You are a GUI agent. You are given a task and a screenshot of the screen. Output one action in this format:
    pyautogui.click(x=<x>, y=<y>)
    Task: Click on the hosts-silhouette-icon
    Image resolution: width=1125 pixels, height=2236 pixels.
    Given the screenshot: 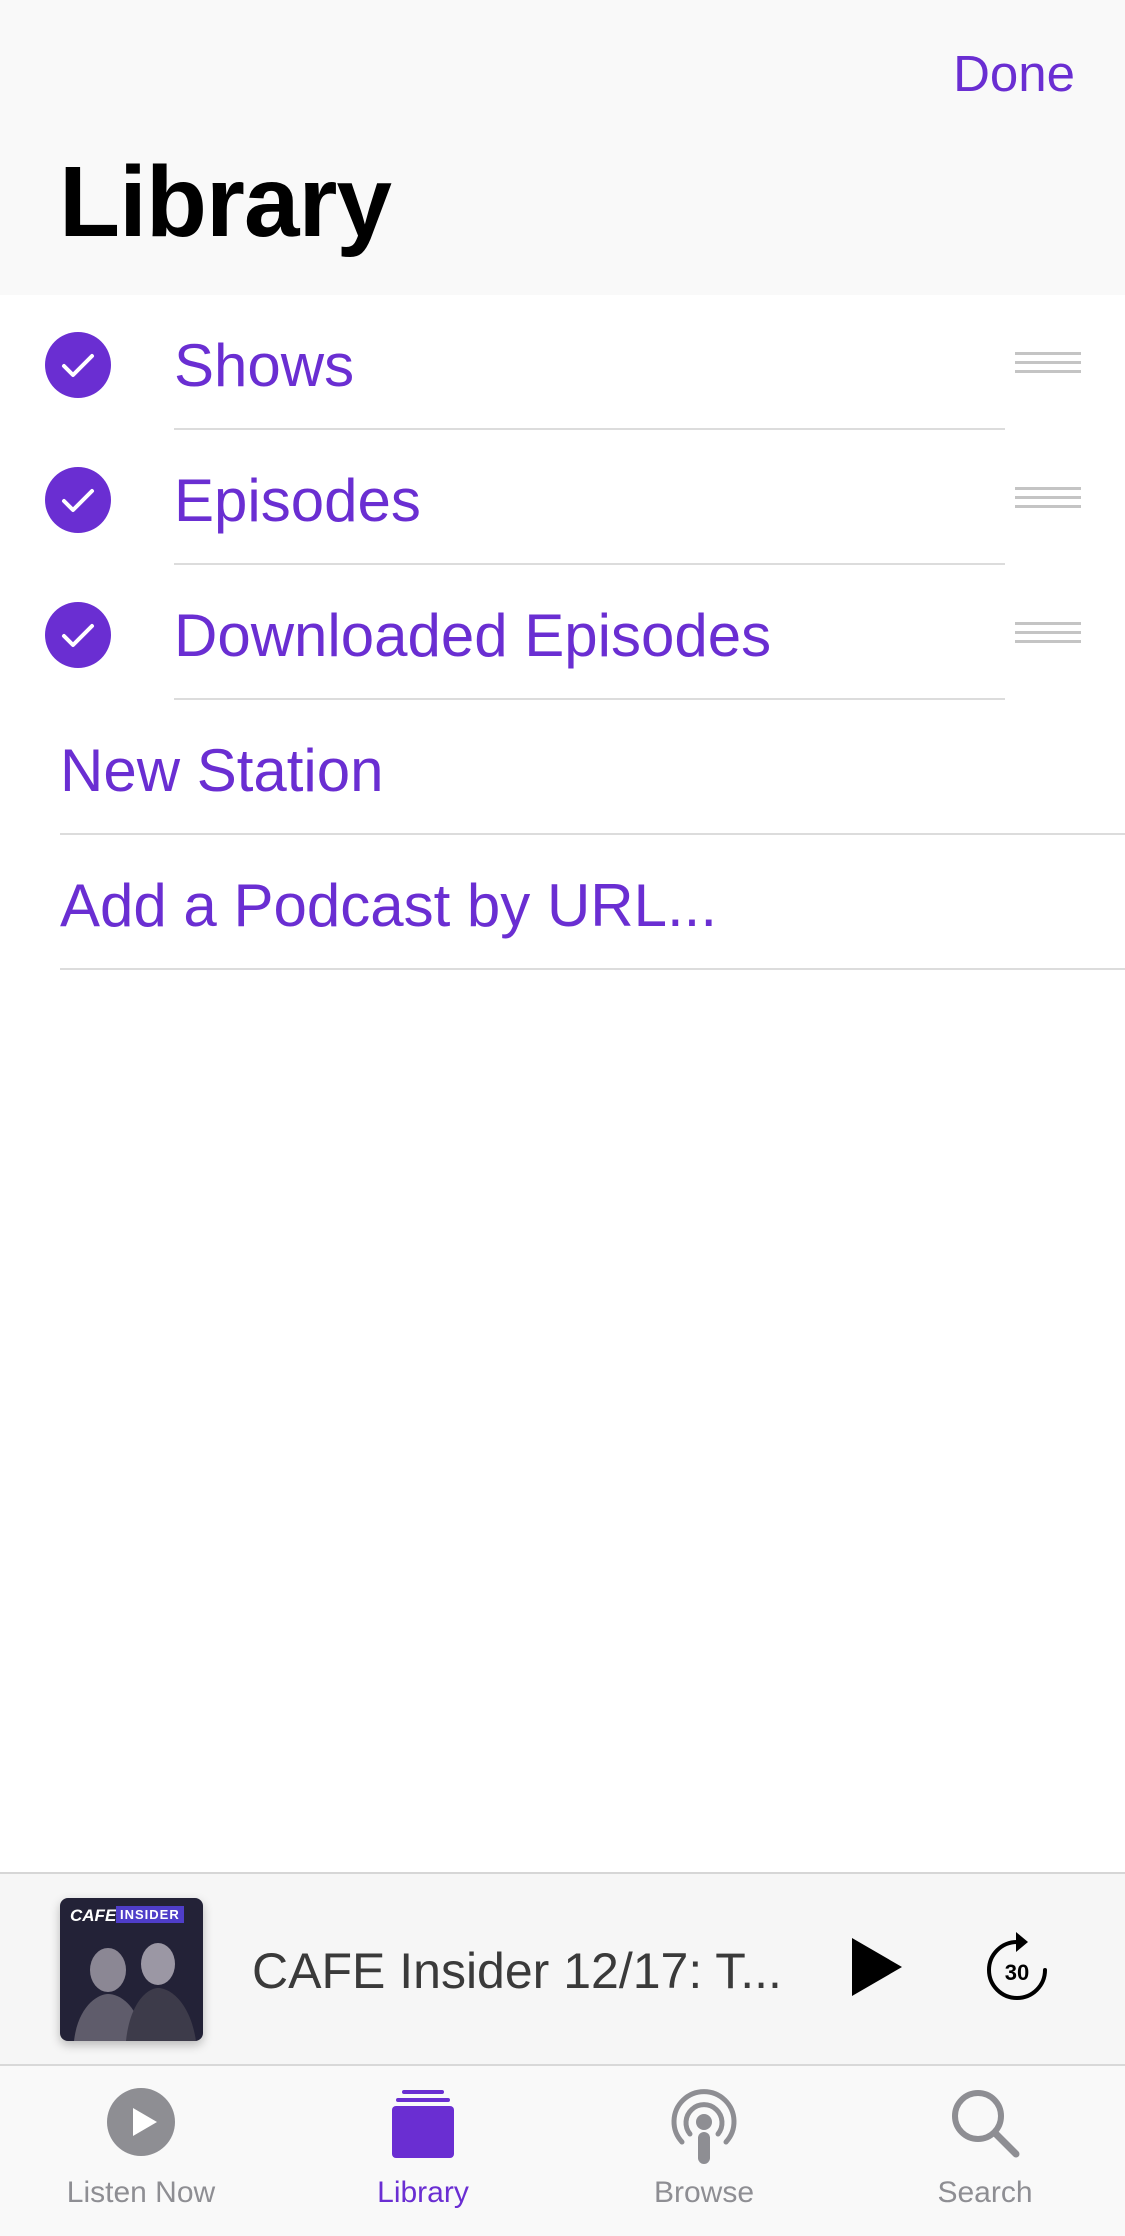 What is the action you would take?
    pyautogui.click(x=135, y=1992)
    